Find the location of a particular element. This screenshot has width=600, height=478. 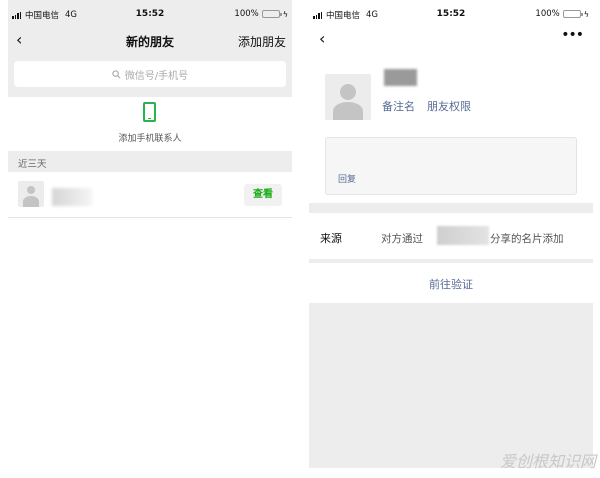

go-verify-label: 前往验证 is located at coordinates (451, 284).